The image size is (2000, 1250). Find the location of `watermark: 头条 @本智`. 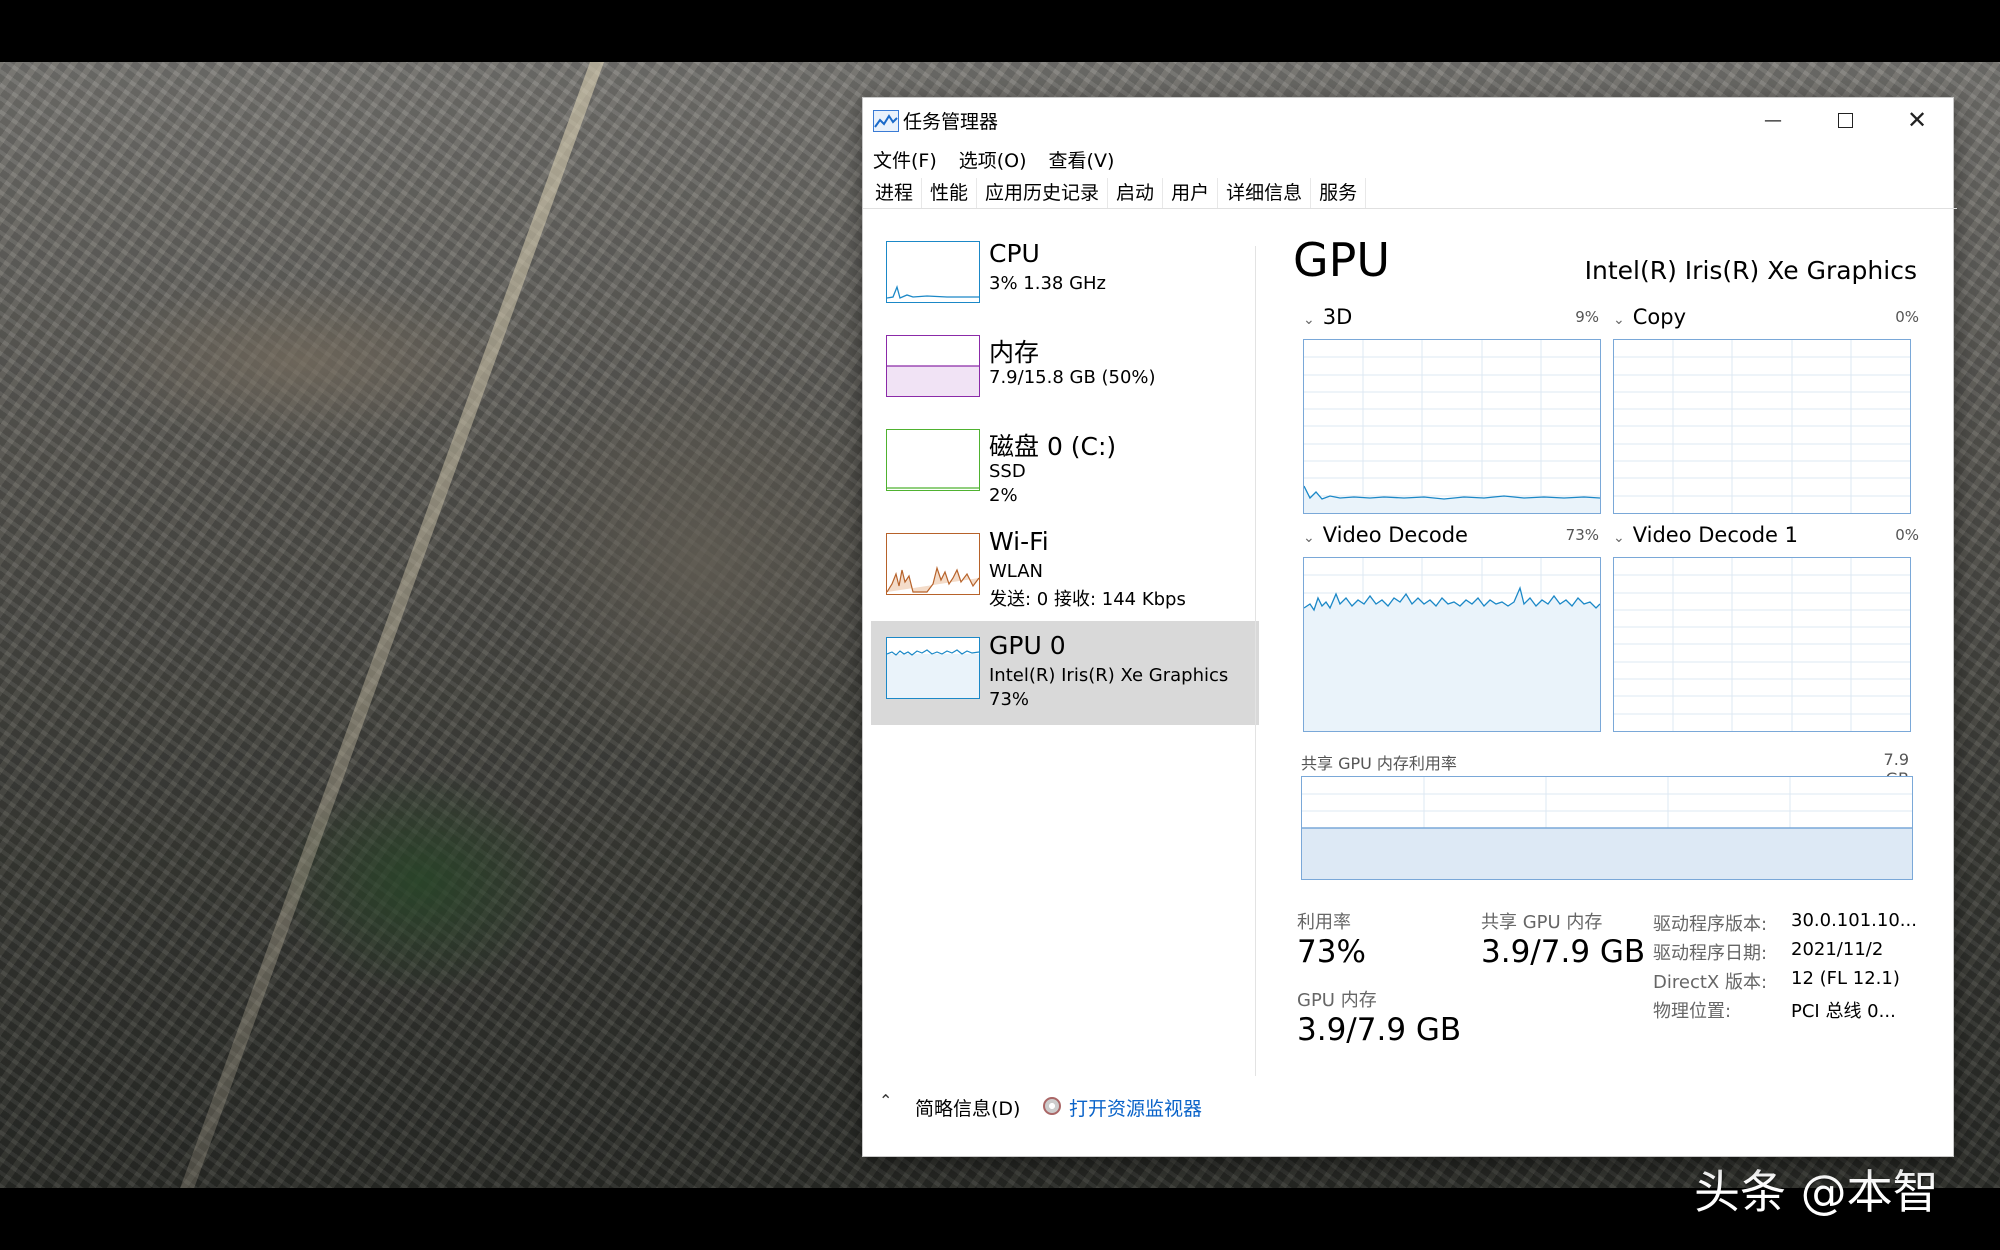

watermark: 头条 @本智 is located at coordinates (1816, 1192).